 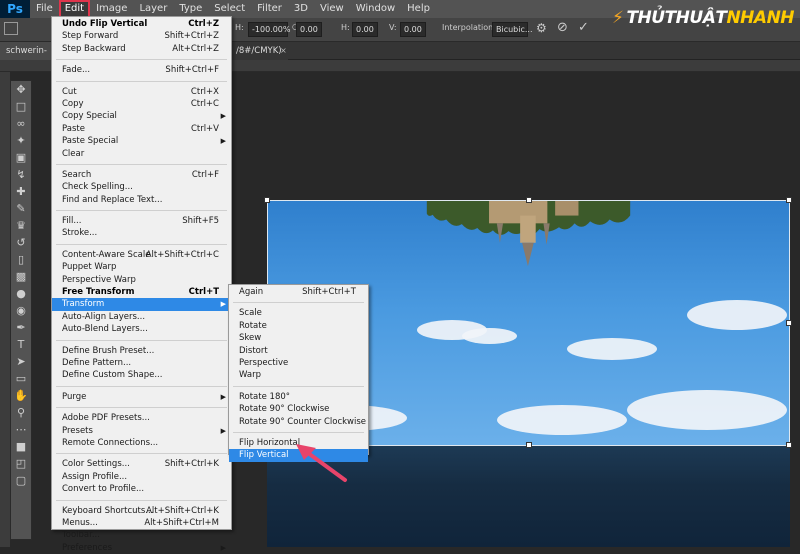 I want to click on edit-menu-item-transform: Transform ▶, so click(x=141, y=304).